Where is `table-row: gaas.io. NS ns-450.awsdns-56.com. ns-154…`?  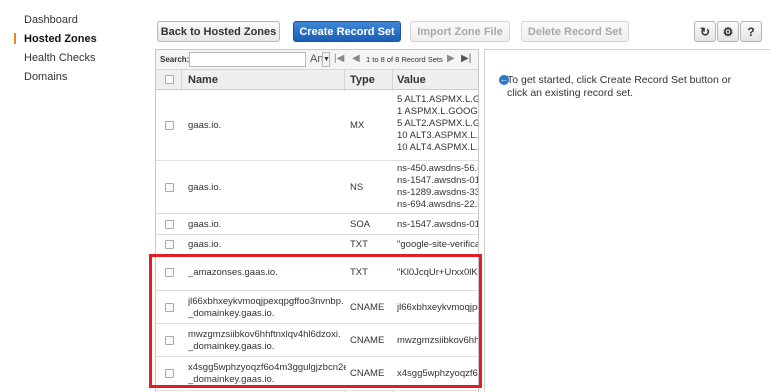
table-row: gaas.io. NS ns-450.awsdns-56.com. ns-154… is located at coordinates (317, 187).